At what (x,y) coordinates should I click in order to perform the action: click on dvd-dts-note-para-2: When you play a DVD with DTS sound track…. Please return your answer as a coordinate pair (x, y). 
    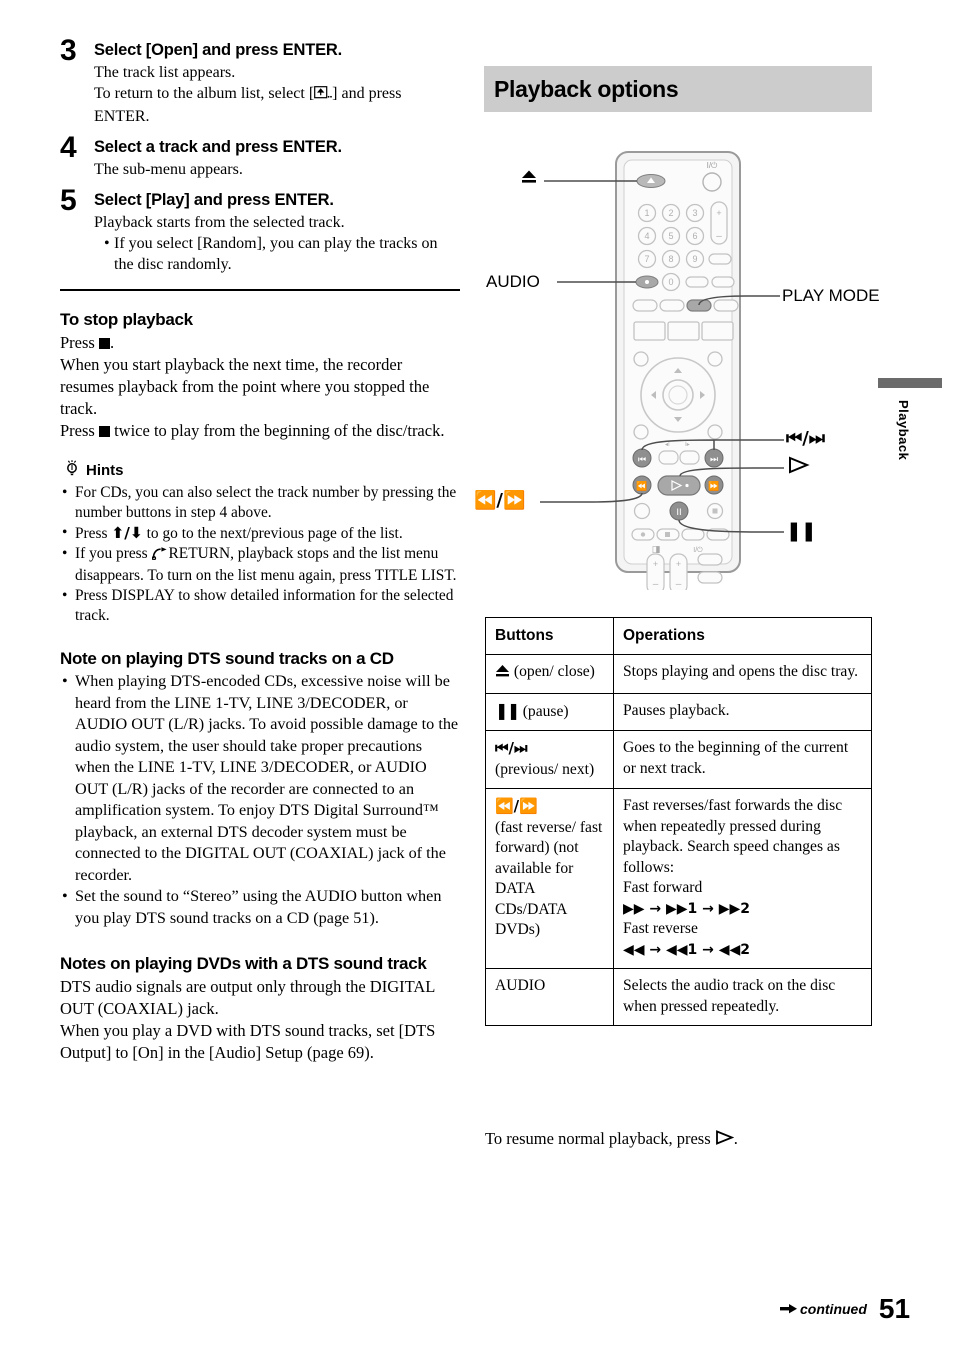
    Looking at the image, I should click on (248, 1041).